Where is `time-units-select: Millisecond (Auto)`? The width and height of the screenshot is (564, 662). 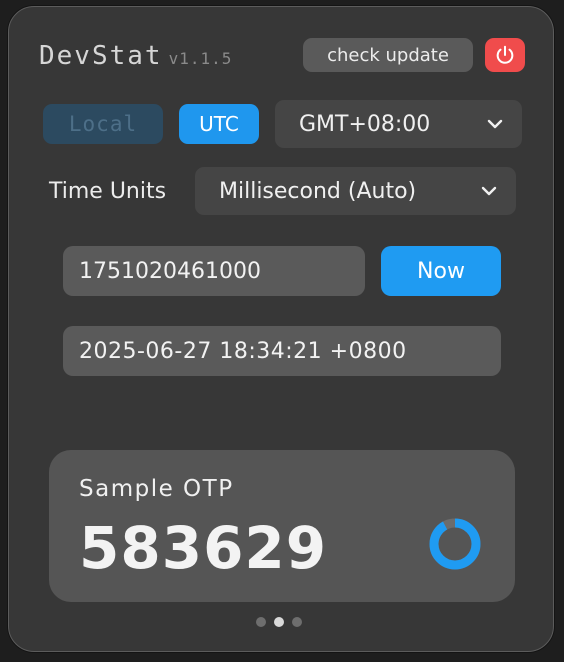 time-units-select: Millisecond (Auto) is located at coordinates (355, 191).